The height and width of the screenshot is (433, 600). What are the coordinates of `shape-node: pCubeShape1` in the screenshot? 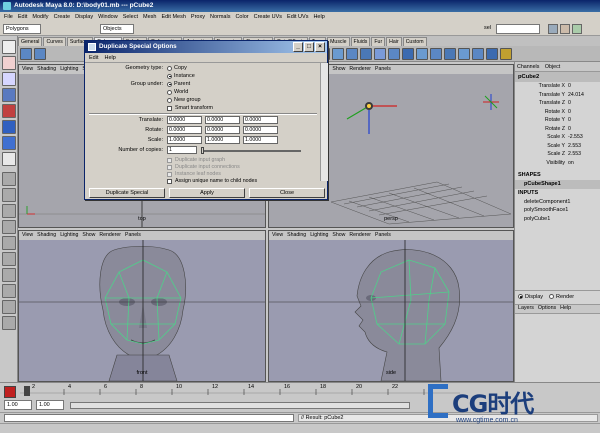 It's located at (557, 184).